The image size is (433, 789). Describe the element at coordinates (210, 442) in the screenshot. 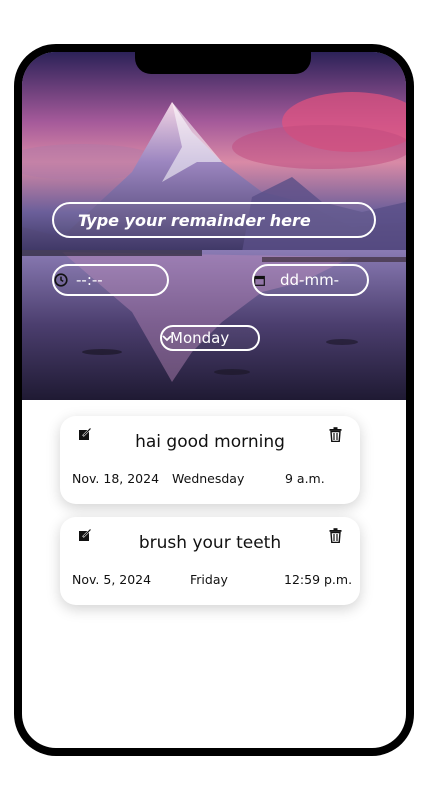

I see `reminder-title: hai good morning` at that location.